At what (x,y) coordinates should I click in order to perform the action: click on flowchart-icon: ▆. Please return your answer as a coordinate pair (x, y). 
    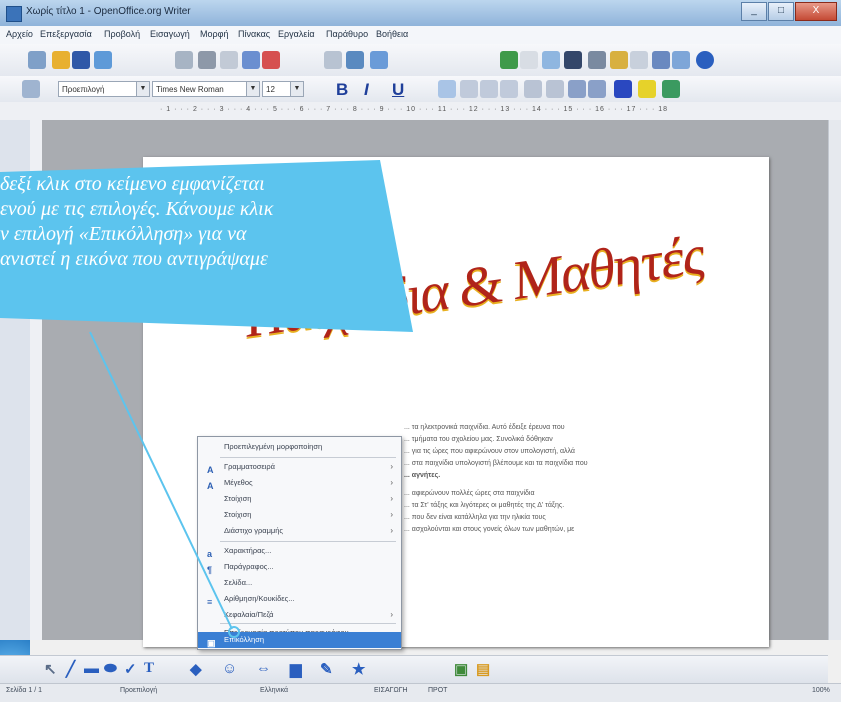
    Looking at the image, I should click on (296, 669).